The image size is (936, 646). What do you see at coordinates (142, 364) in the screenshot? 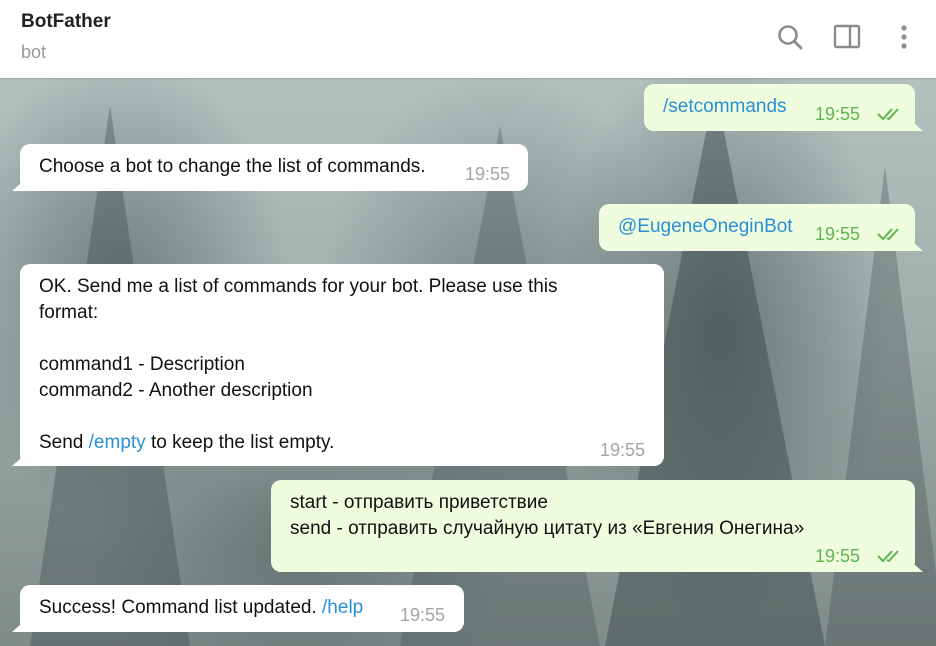
I see `message-line: command1 - Description` at bounding box center [142, 364].